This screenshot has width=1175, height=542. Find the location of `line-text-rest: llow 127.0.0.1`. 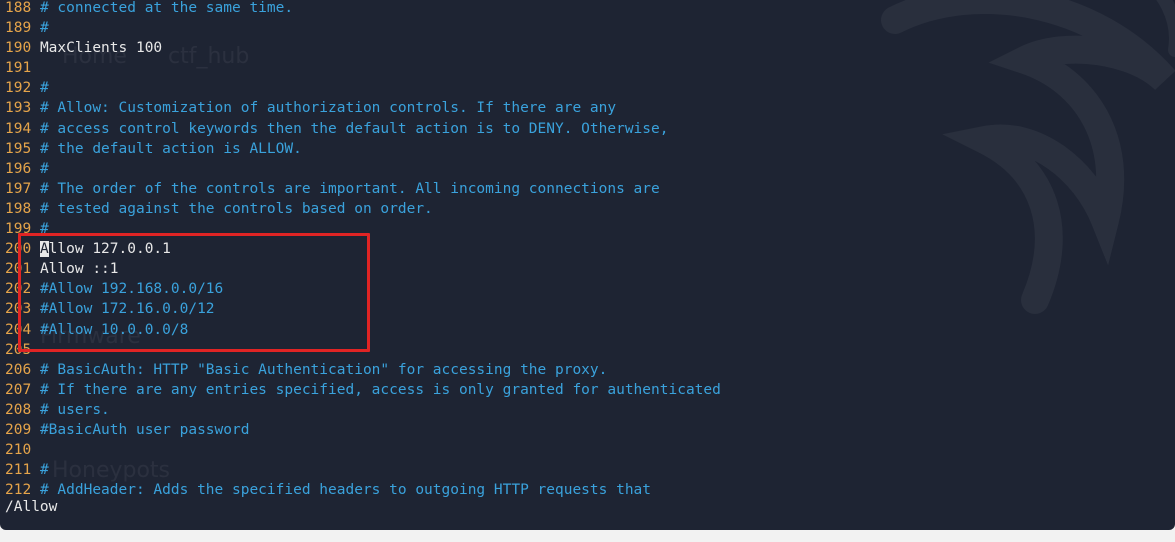

line-text-rest: llow 127.0.0.1 is located at coordinates (109, 249).